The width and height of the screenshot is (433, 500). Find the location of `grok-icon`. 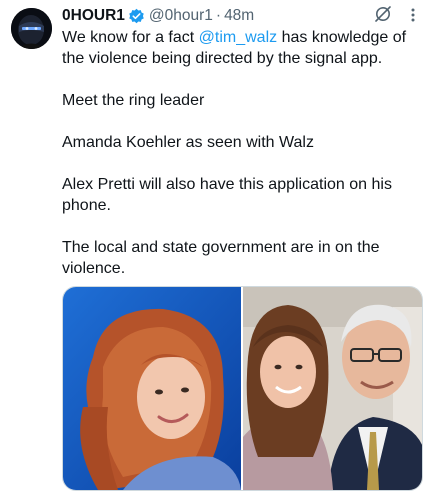

grok-icon is located at coordinates (383, 14).